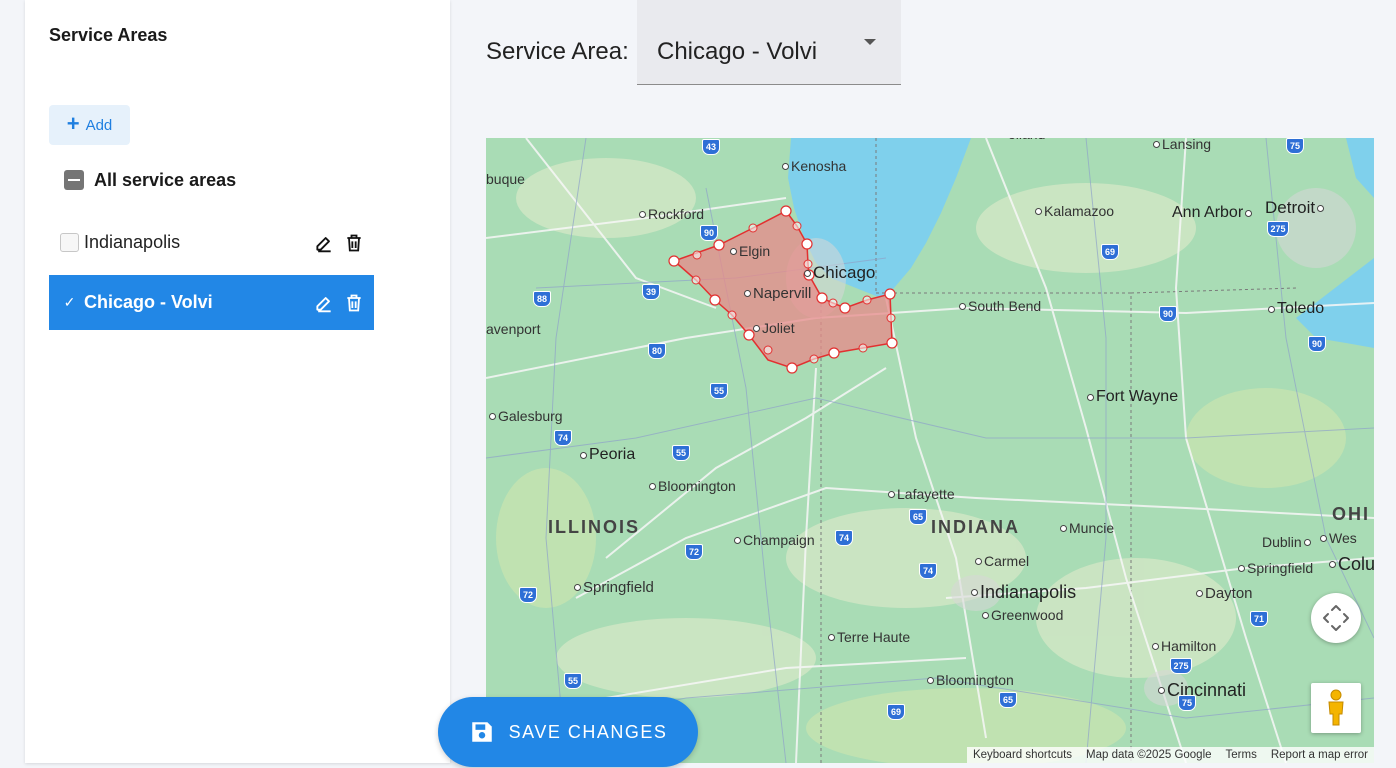  Describe the element at coordinates (588, 731) in the screenshot. I see `save-label: SAVE CHANGES` at that location.